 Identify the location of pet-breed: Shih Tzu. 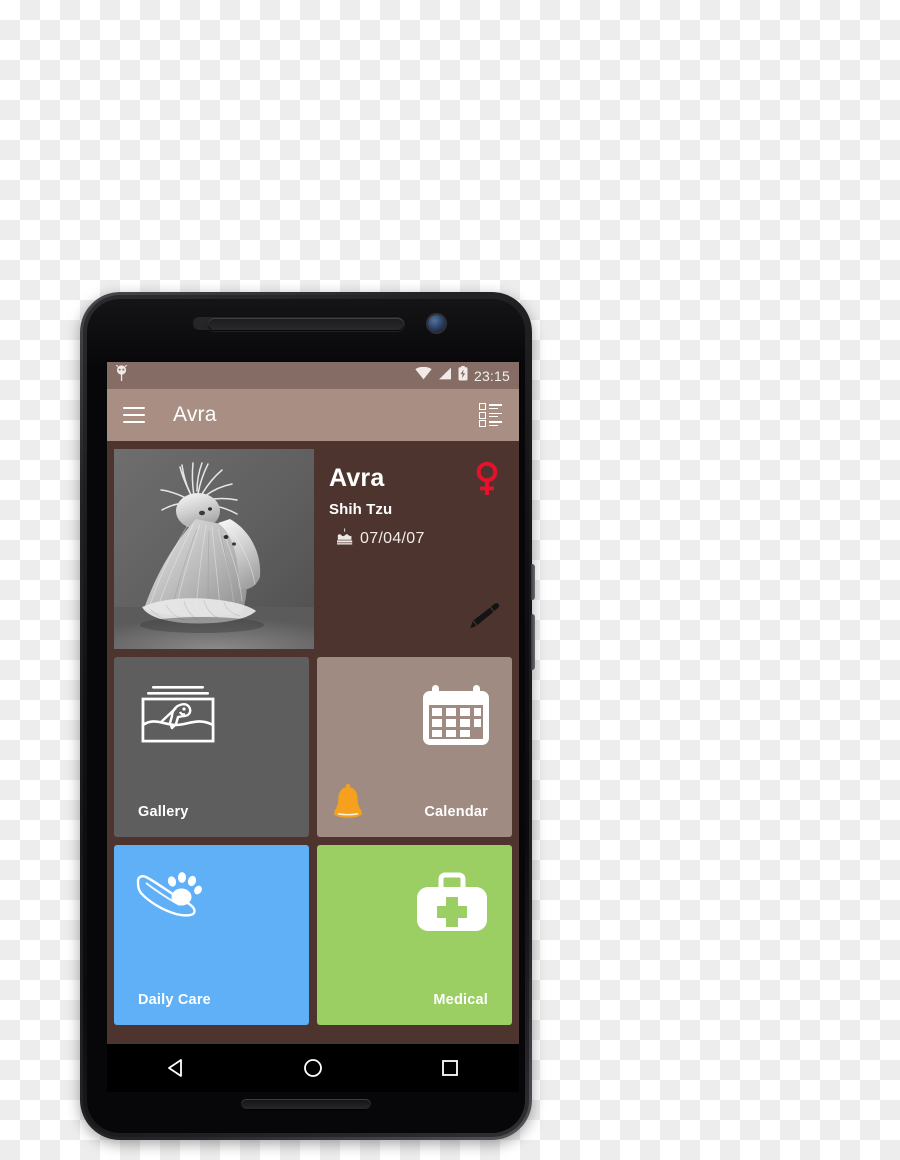
(361, 509).